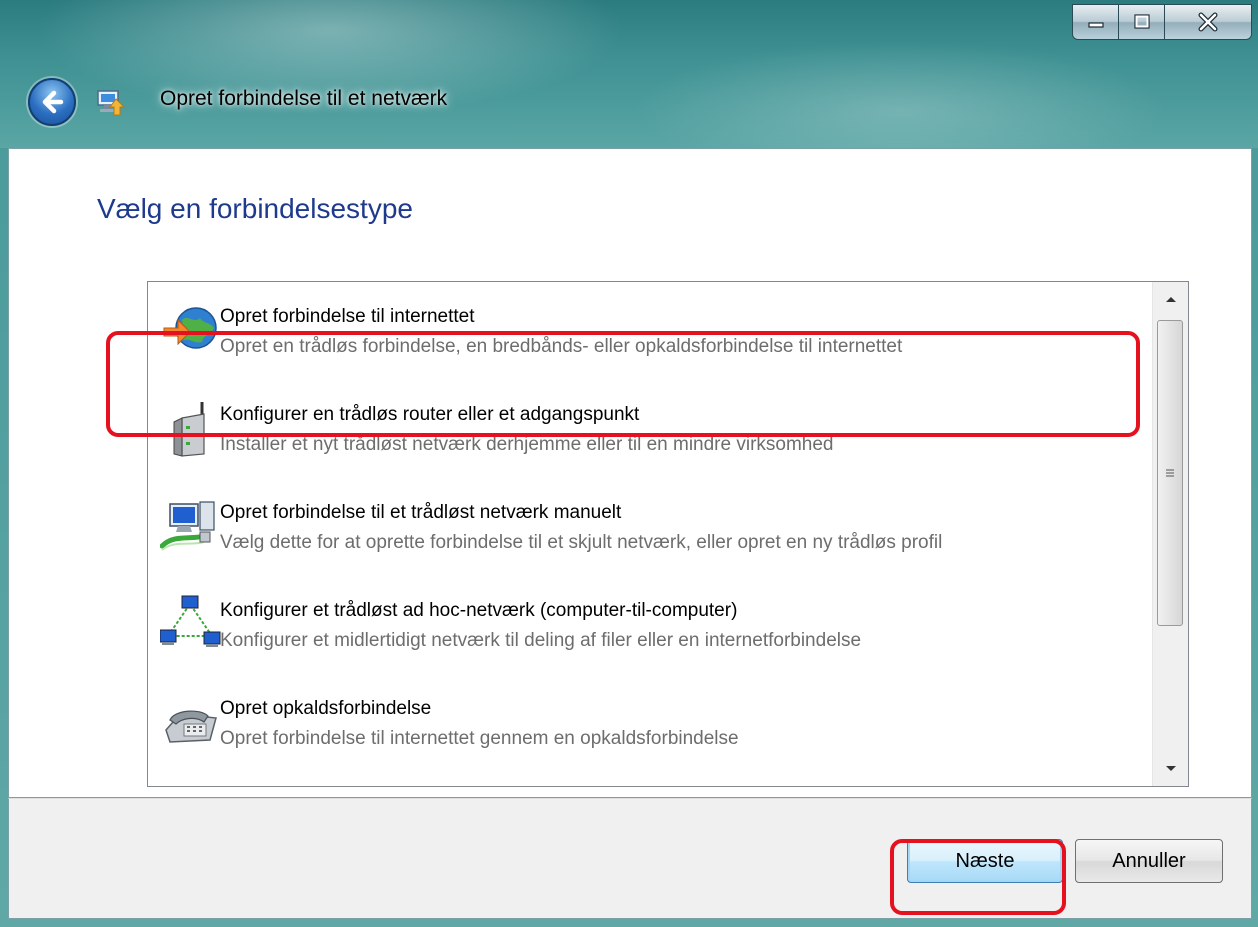 Image resolution: width=1258 pixels, height=927 pixels. I want to click on dialup-phone-icon, so click(191, 726).